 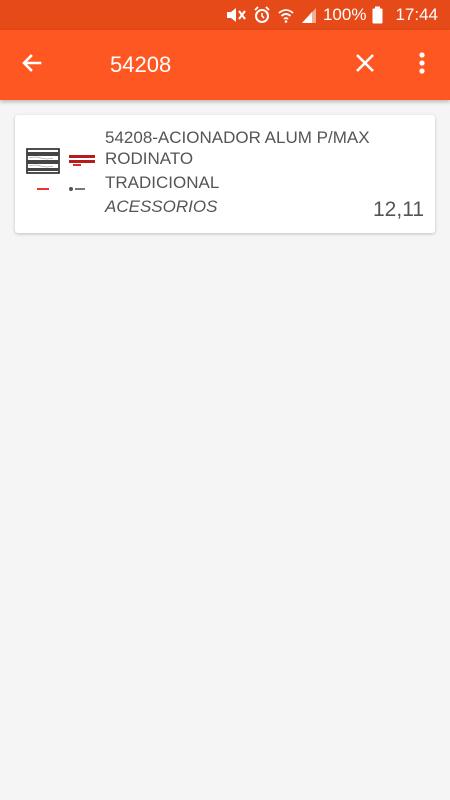 I want to click on clear-search-button, so click(x=365, y=65).